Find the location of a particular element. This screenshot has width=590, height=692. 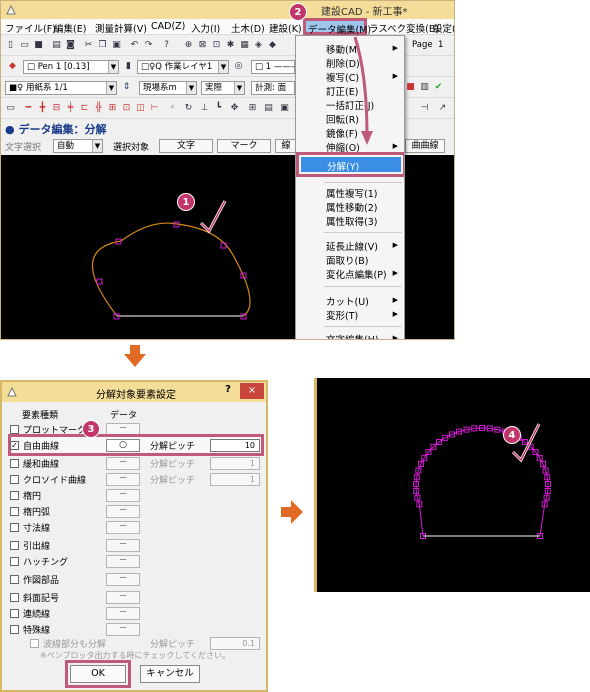

scale-select: 実際 ▼ is located at coordinates (223, 88).